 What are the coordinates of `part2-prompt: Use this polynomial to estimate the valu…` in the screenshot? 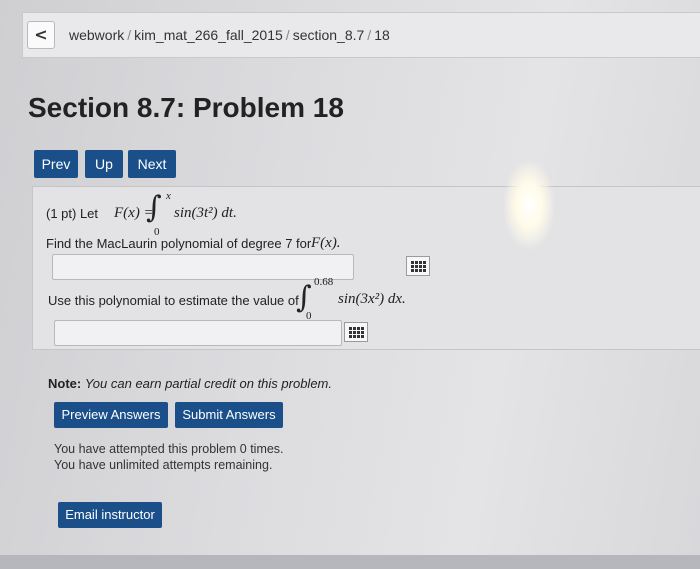 It's located at (173, 300).